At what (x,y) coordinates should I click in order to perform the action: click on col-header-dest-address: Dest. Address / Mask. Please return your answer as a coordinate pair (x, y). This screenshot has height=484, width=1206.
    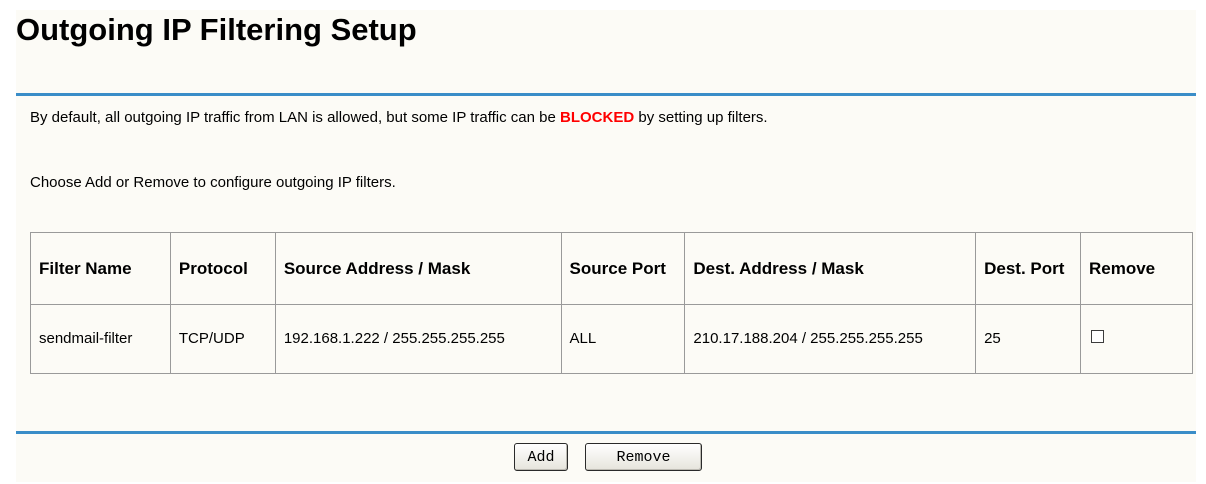
    Looking at the image, I should click on (830, 268).